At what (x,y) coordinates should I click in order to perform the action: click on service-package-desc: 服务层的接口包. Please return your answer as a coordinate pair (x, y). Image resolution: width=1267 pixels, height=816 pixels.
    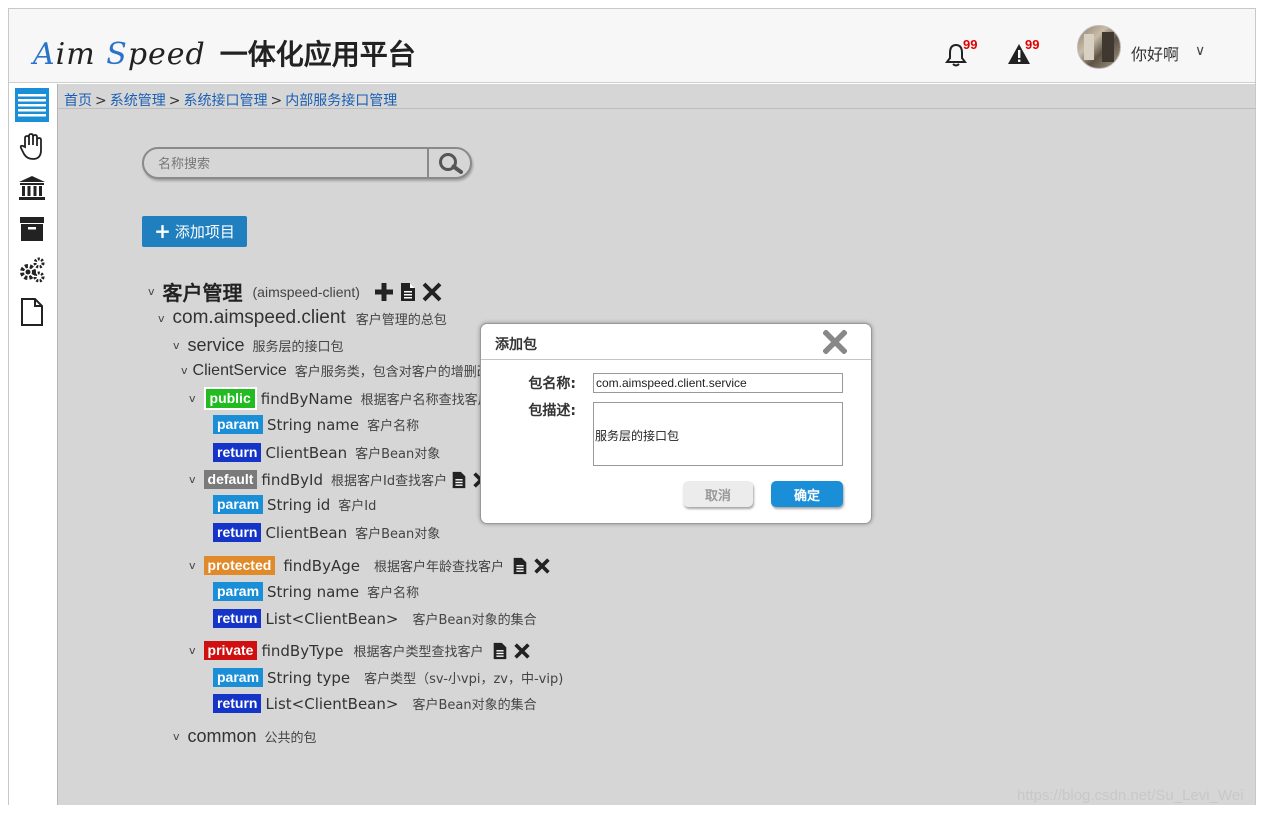
    Looking at the image, I should click on (298, 347).